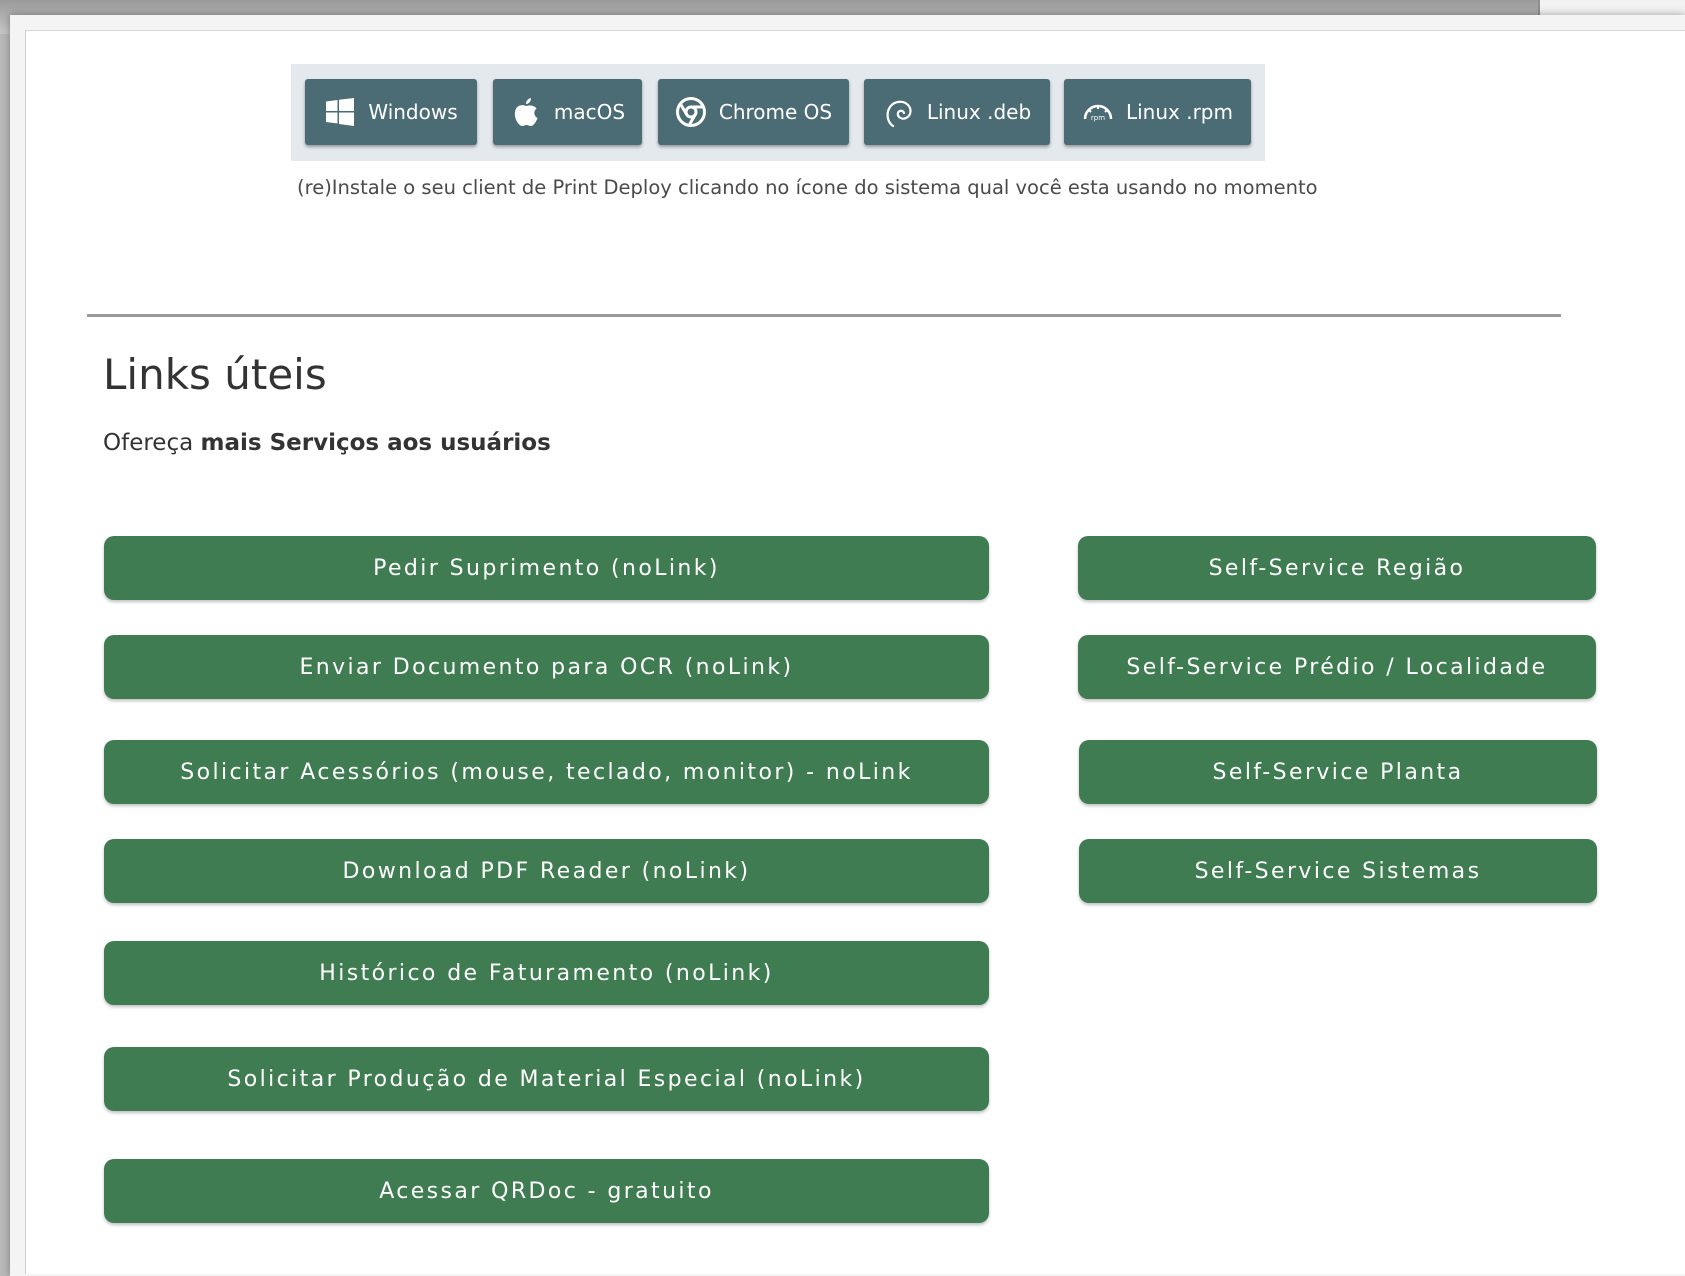 The height and width of the screenshot is (1276, 1685). Describe the element at coordinates (546, 871) in the screenshot. I see `download-pdf-reader-button: Download PDF Reader (noLink)` at that location.